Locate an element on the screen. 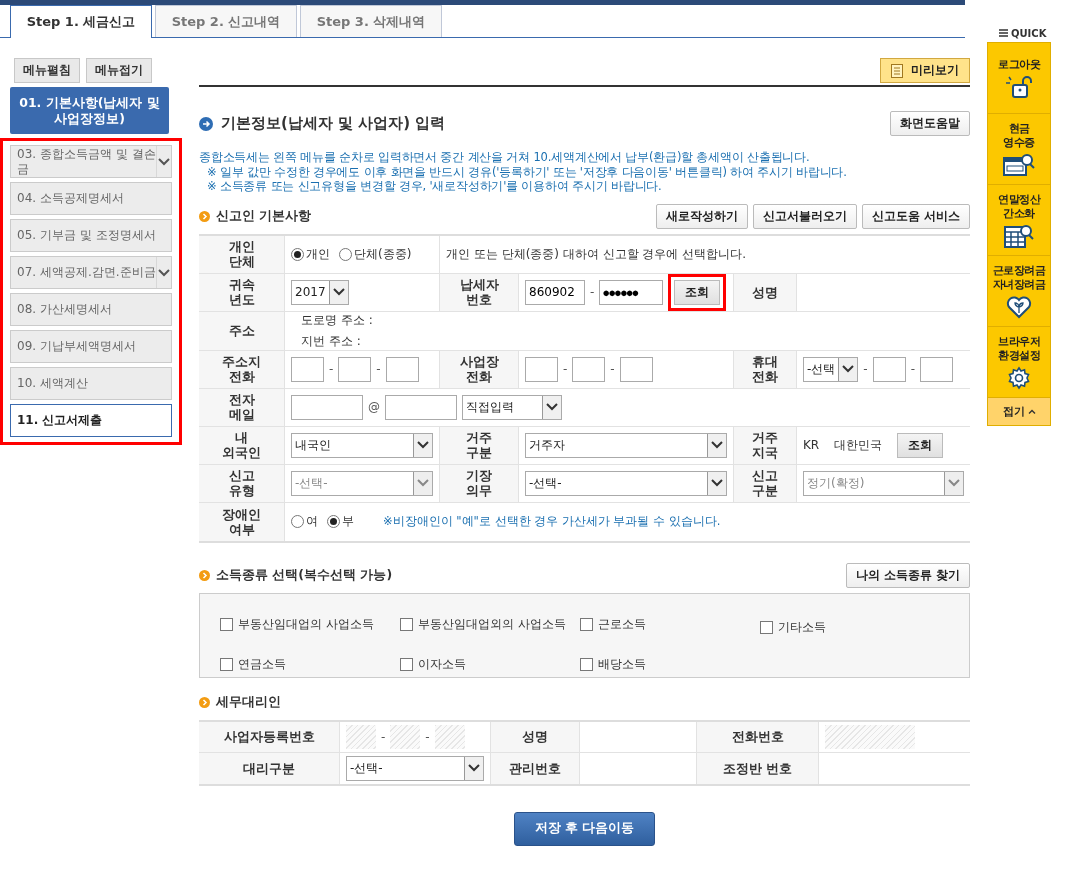  action-button: 새로작성하기 is located at coordinates (701, 216).